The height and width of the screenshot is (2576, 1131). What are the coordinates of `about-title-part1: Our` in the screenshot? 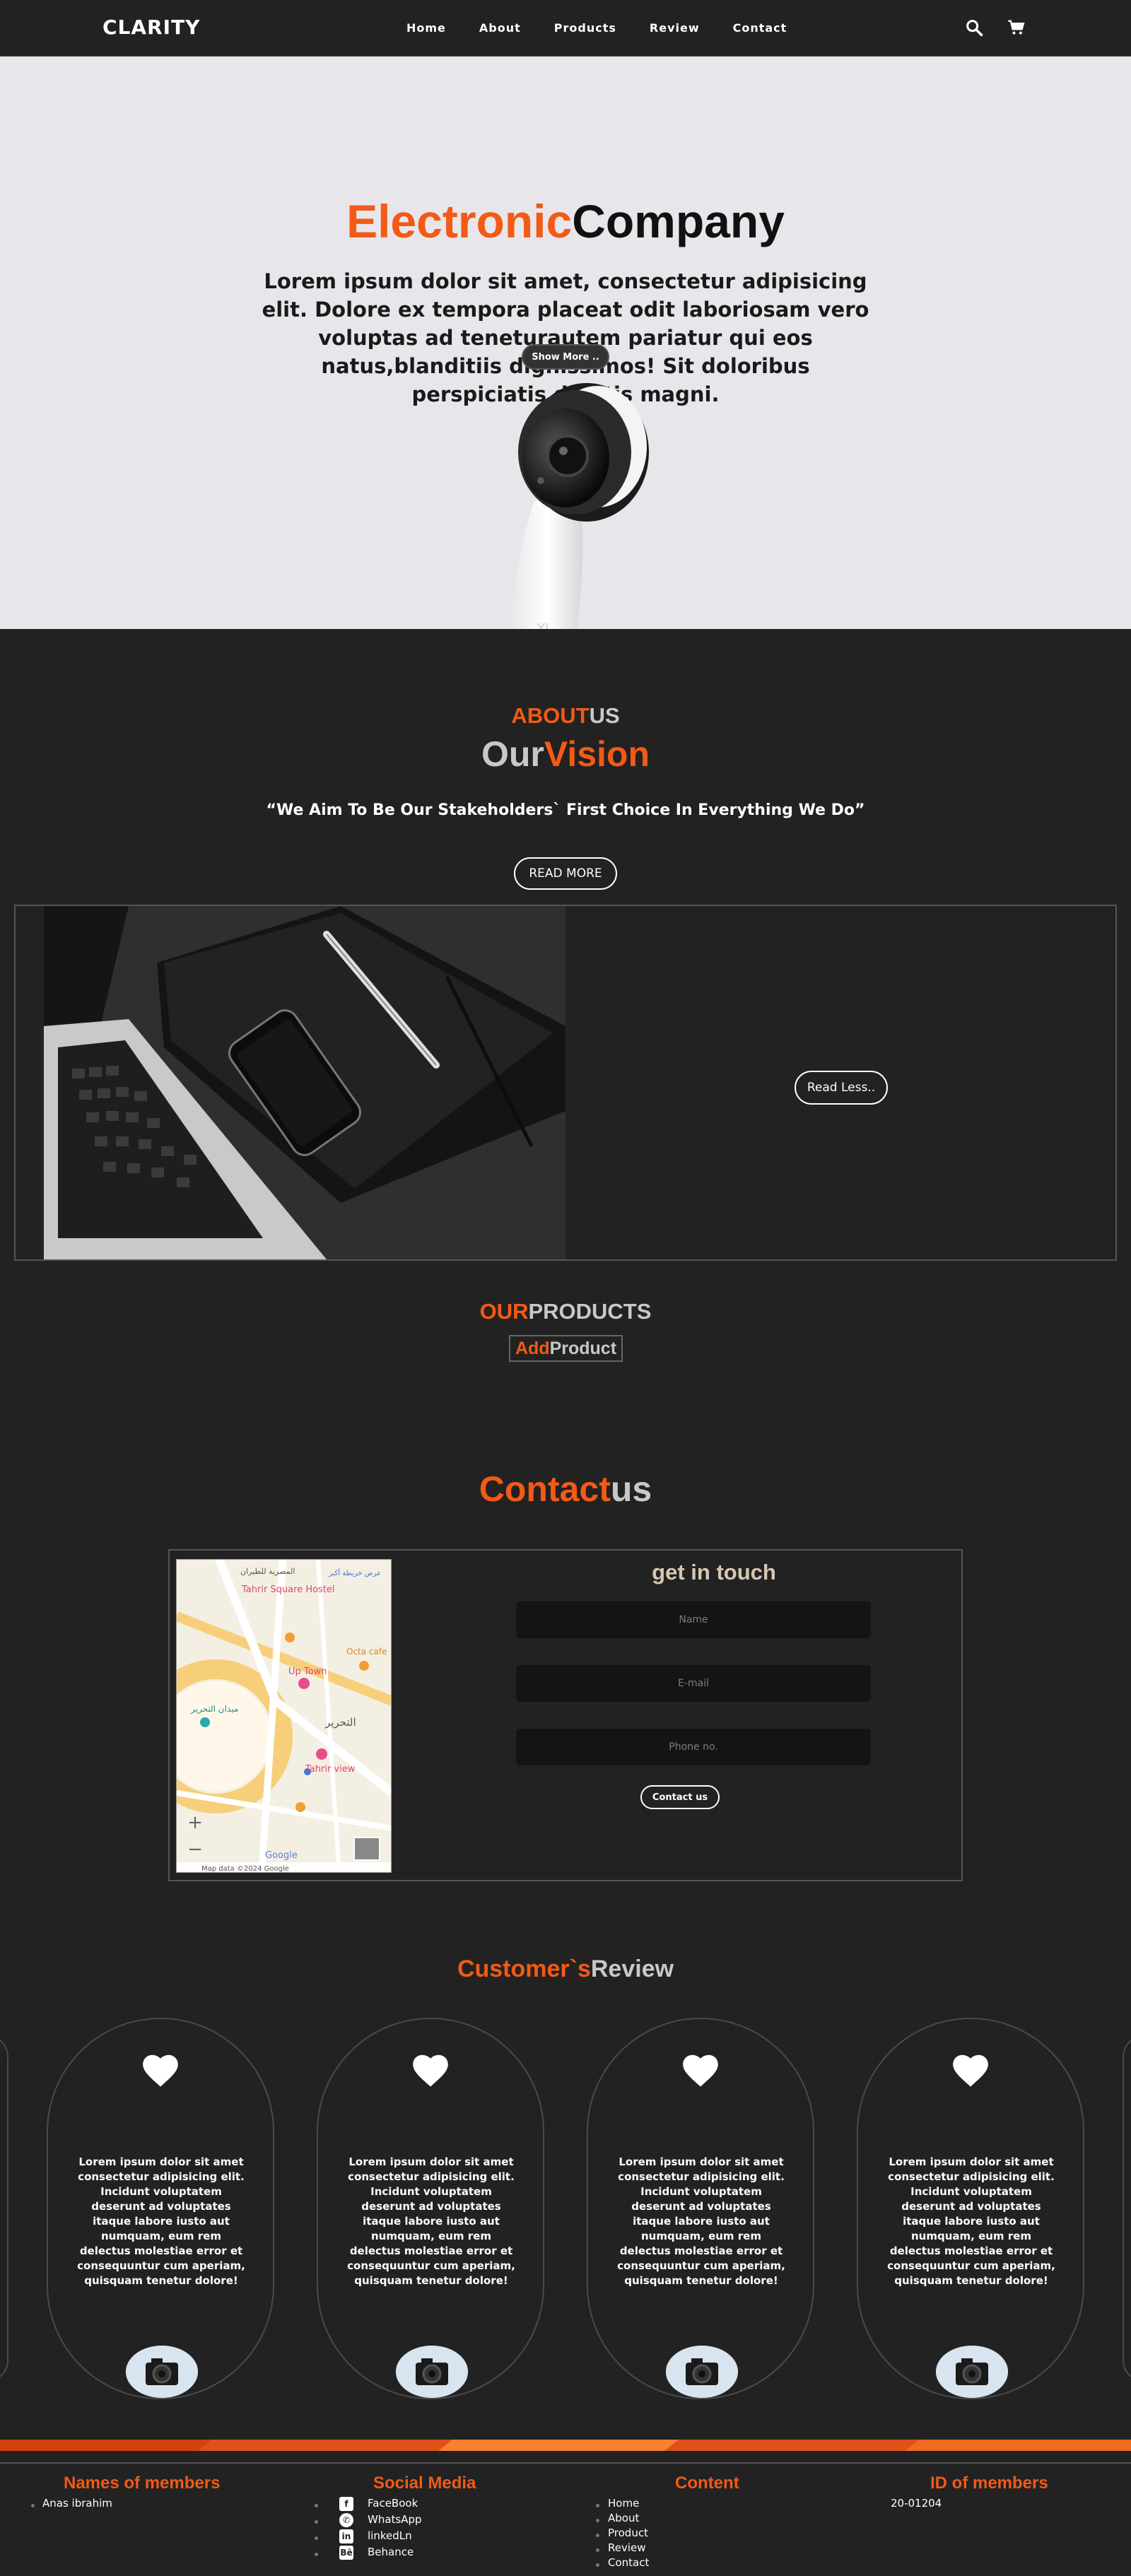 It's located at (512, 754).